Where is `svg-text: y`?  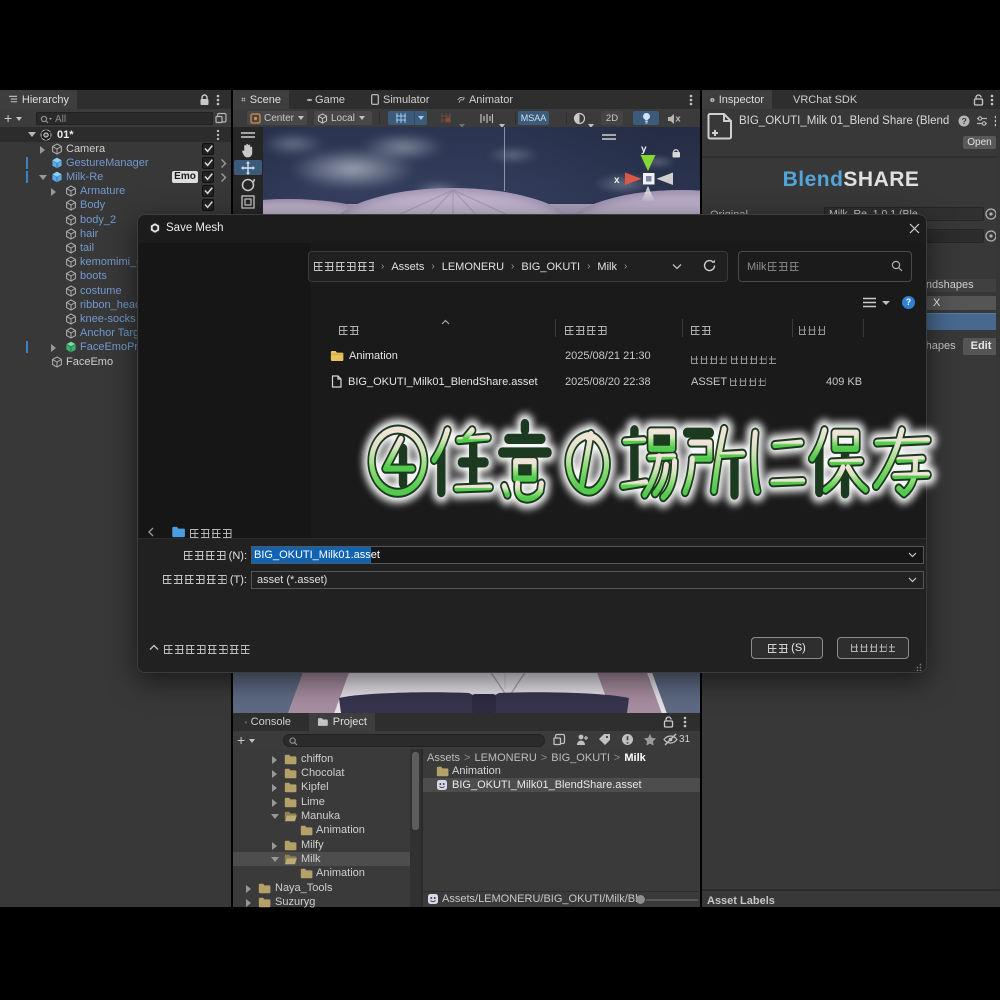
svg-text: y is located at coordinates (644, 149).